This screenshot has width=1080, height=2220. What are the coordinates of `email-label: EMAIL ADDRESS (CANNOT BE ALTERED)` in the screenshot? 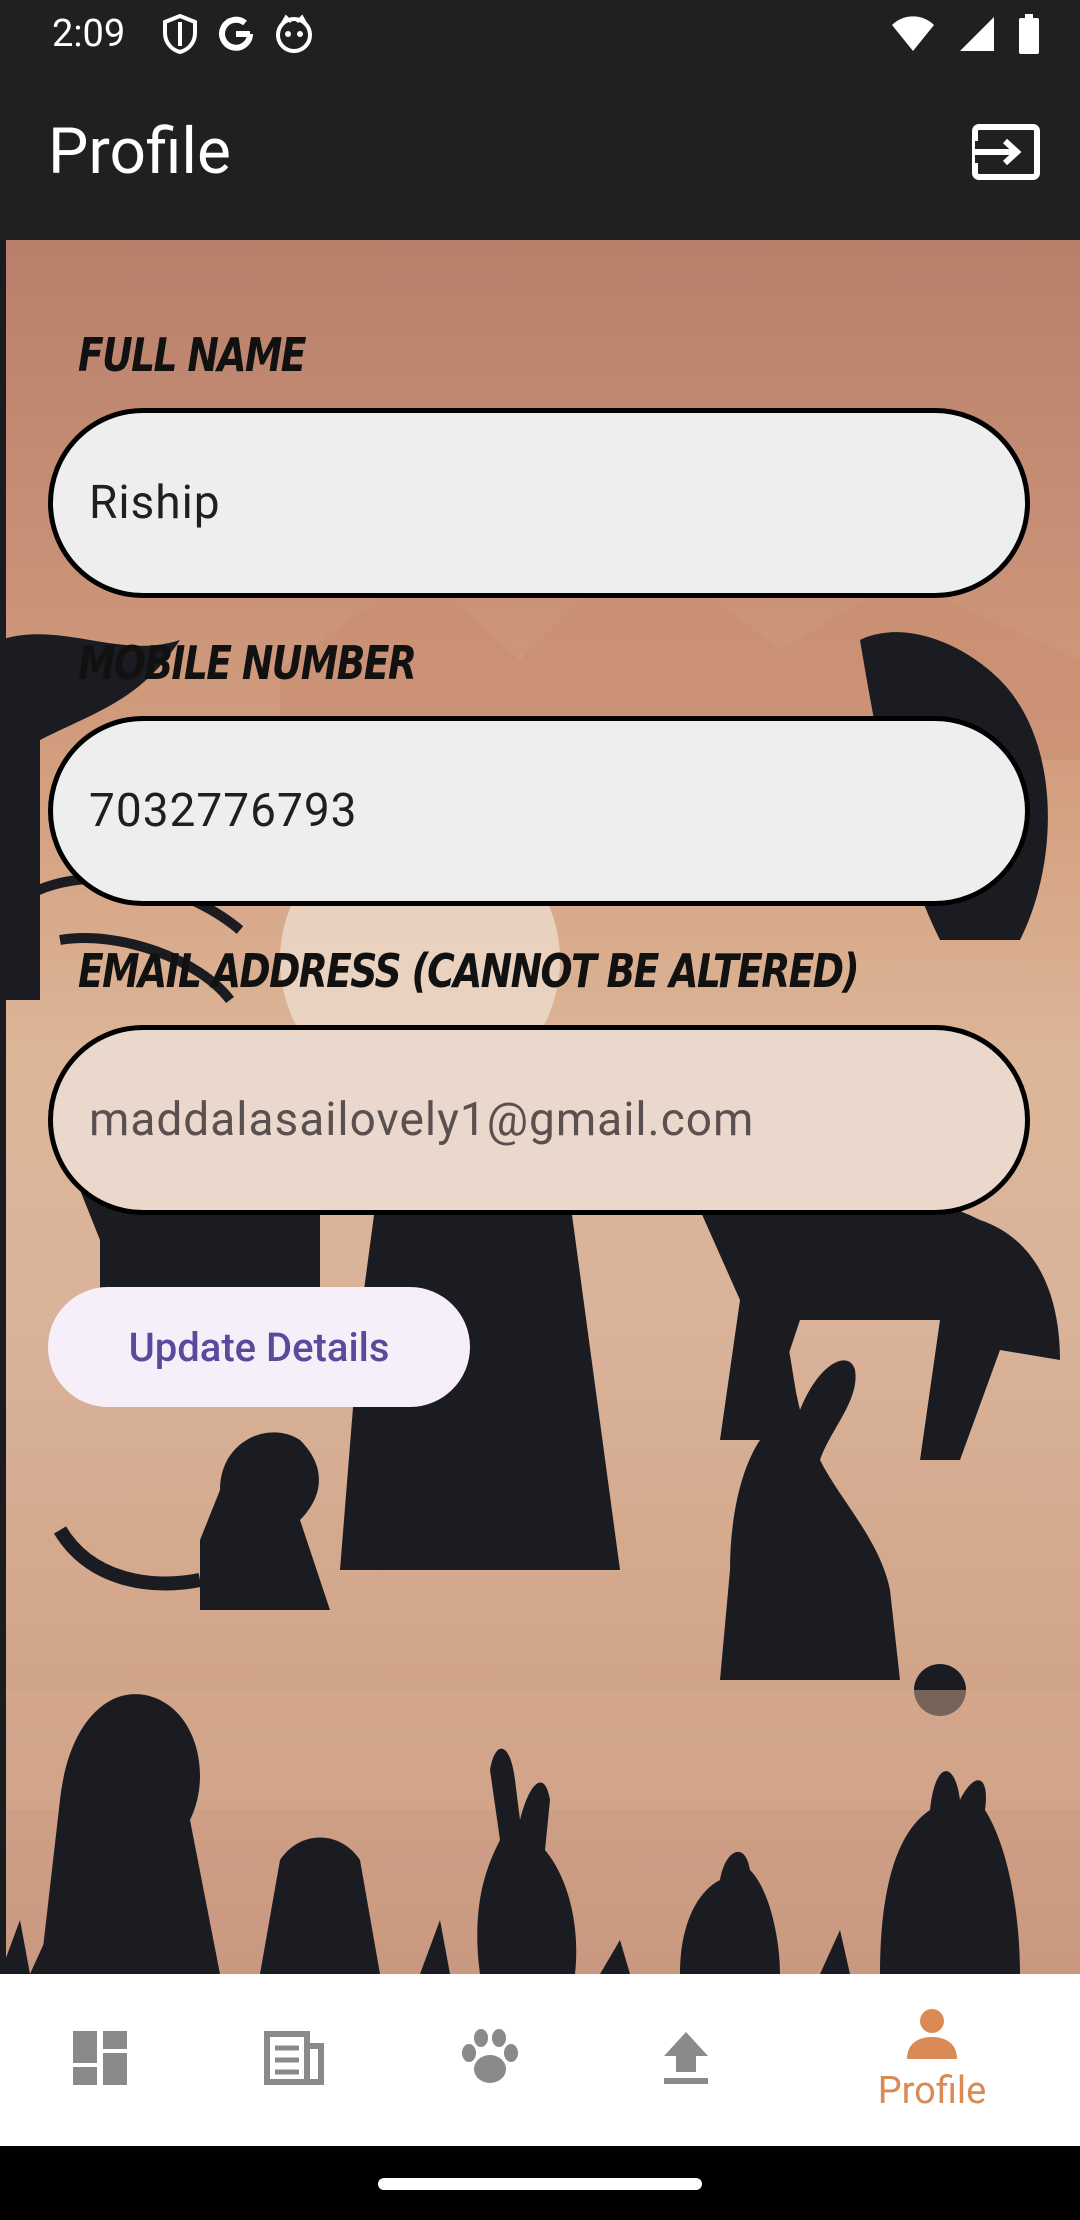 It's located at (469, 971).